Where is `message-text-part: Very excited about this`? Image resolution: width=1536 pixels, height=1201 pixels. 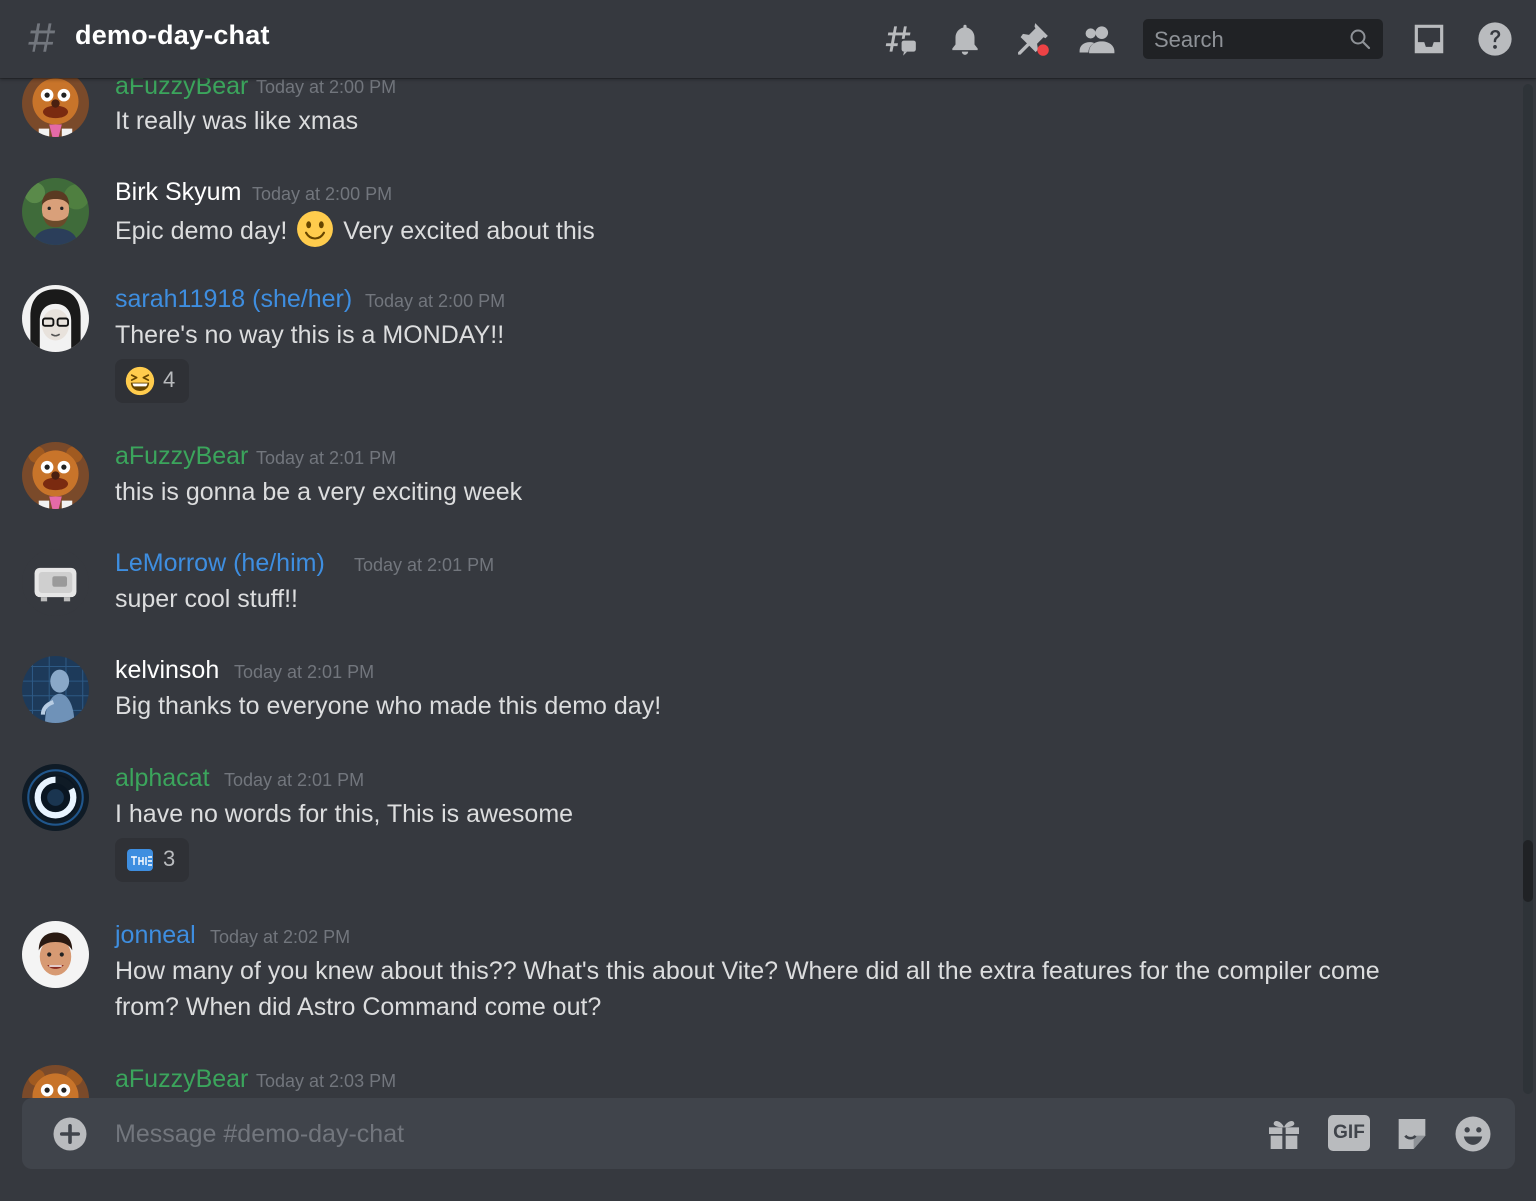
message-text-part: Very excited about this is located at coordinates (469, 231).